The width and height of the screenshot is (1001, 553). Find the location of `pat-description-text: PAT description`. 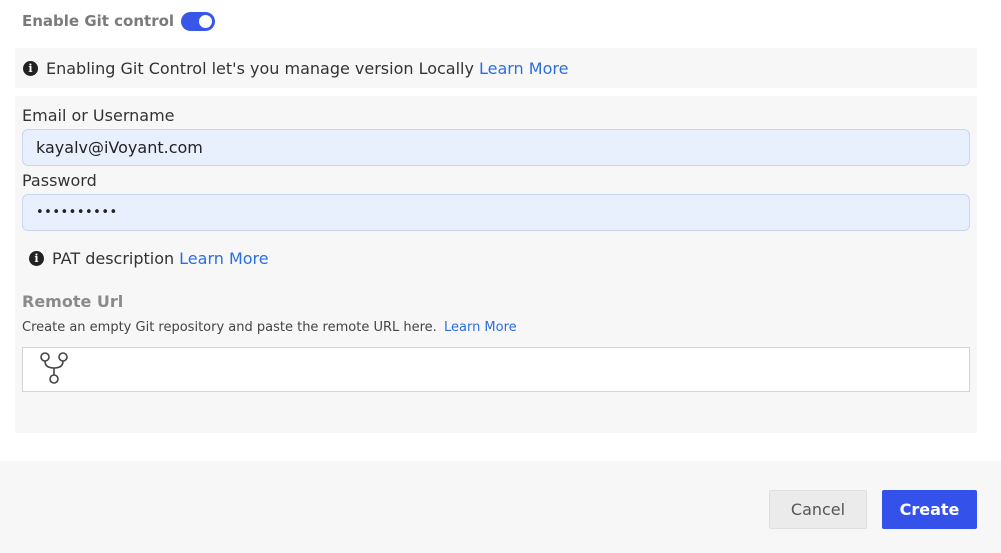

pat-description-text: PAT description is located at coordinates (113, 258).